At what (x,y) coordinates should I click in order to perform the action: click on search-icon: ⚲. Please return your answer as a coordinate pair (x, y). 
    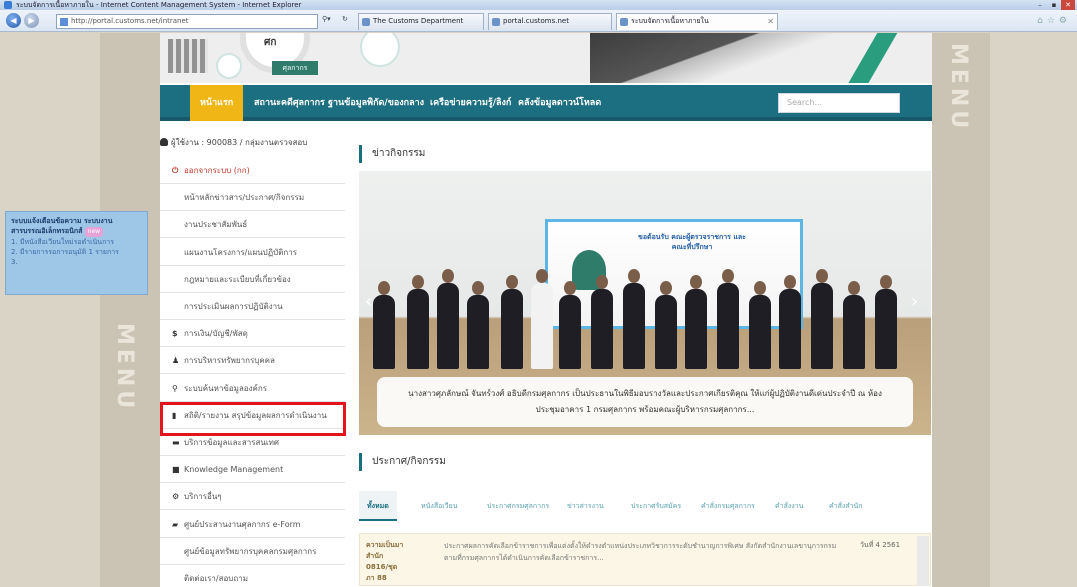
    Looking at the image, I should click on (175, 388).